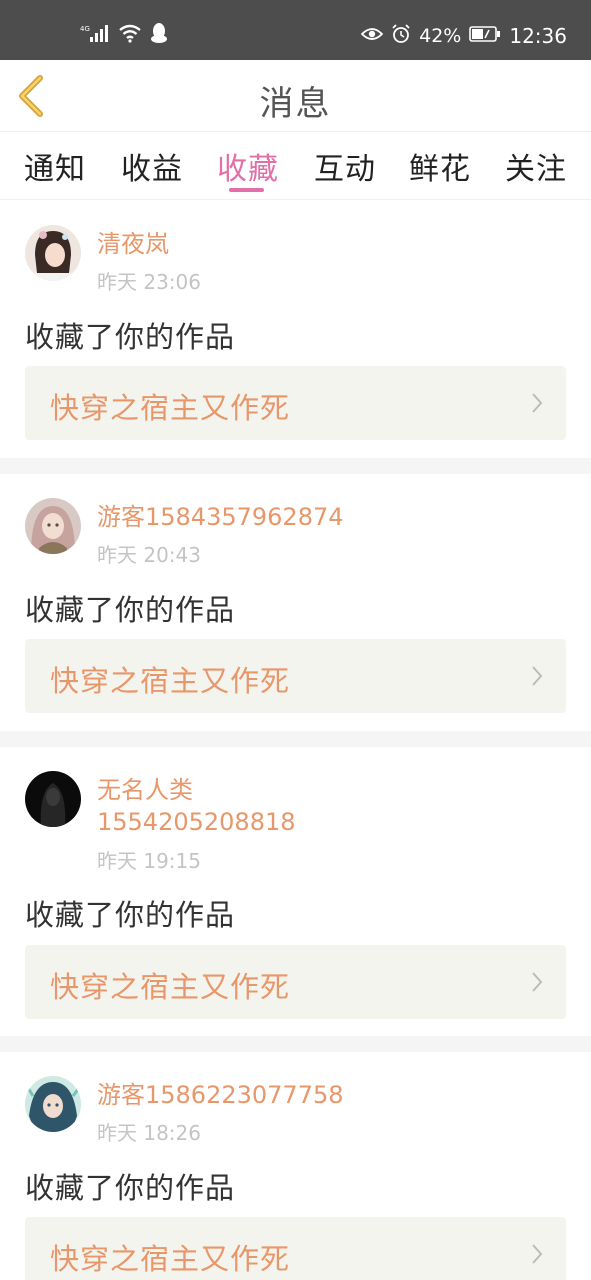 This screenshot has height=1280, width=591. I want to click on eye-icon, so click(372, 36).